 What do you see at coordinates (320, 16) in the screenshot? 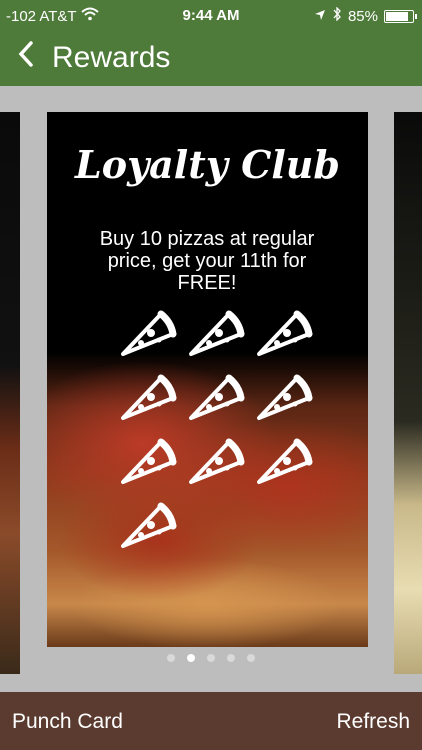
I see `location-arrow-icon` at bounding box center [320, 16].